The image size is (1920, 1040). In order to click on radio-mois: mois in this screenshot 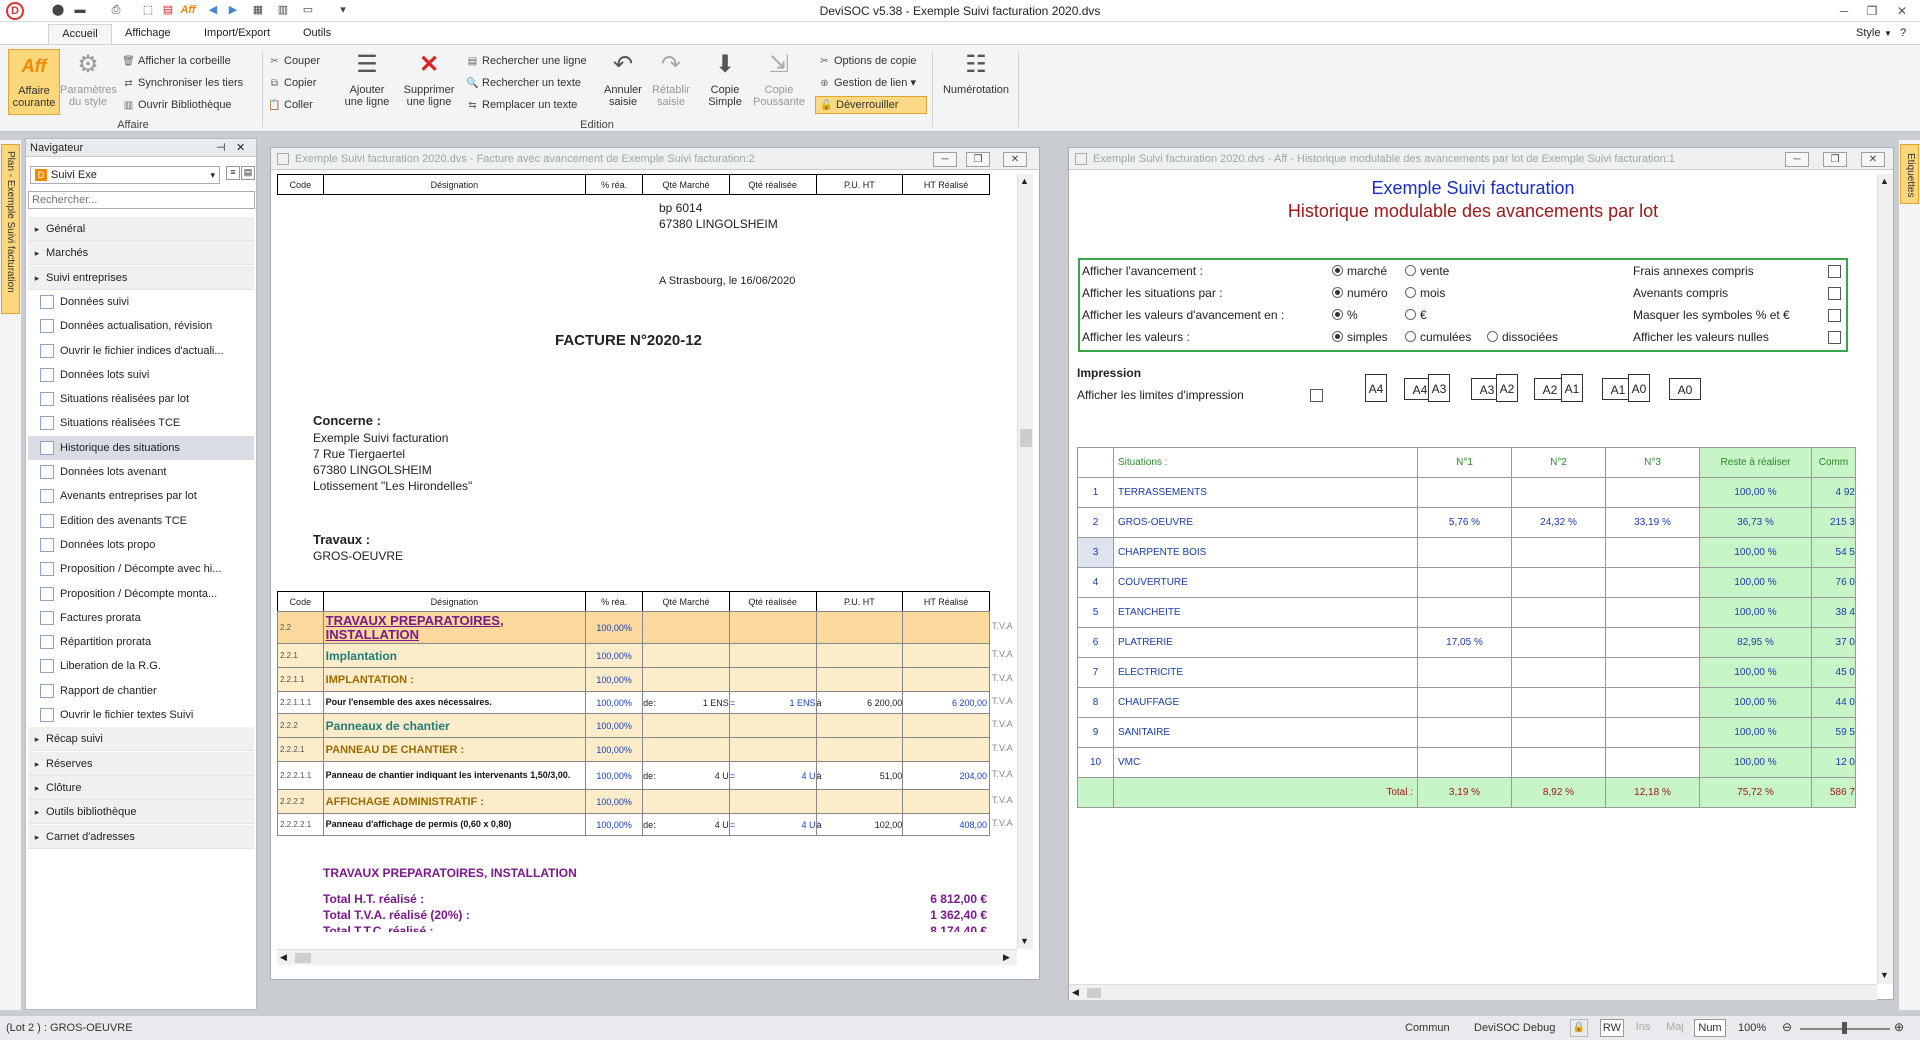, I will do `click(1425, 293)`.